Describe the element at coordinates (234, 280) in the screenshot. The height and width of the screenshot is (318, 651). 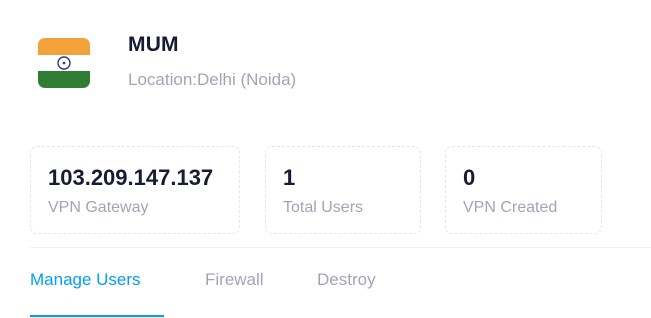
I see `tab-firewall: Firewall` at that location.